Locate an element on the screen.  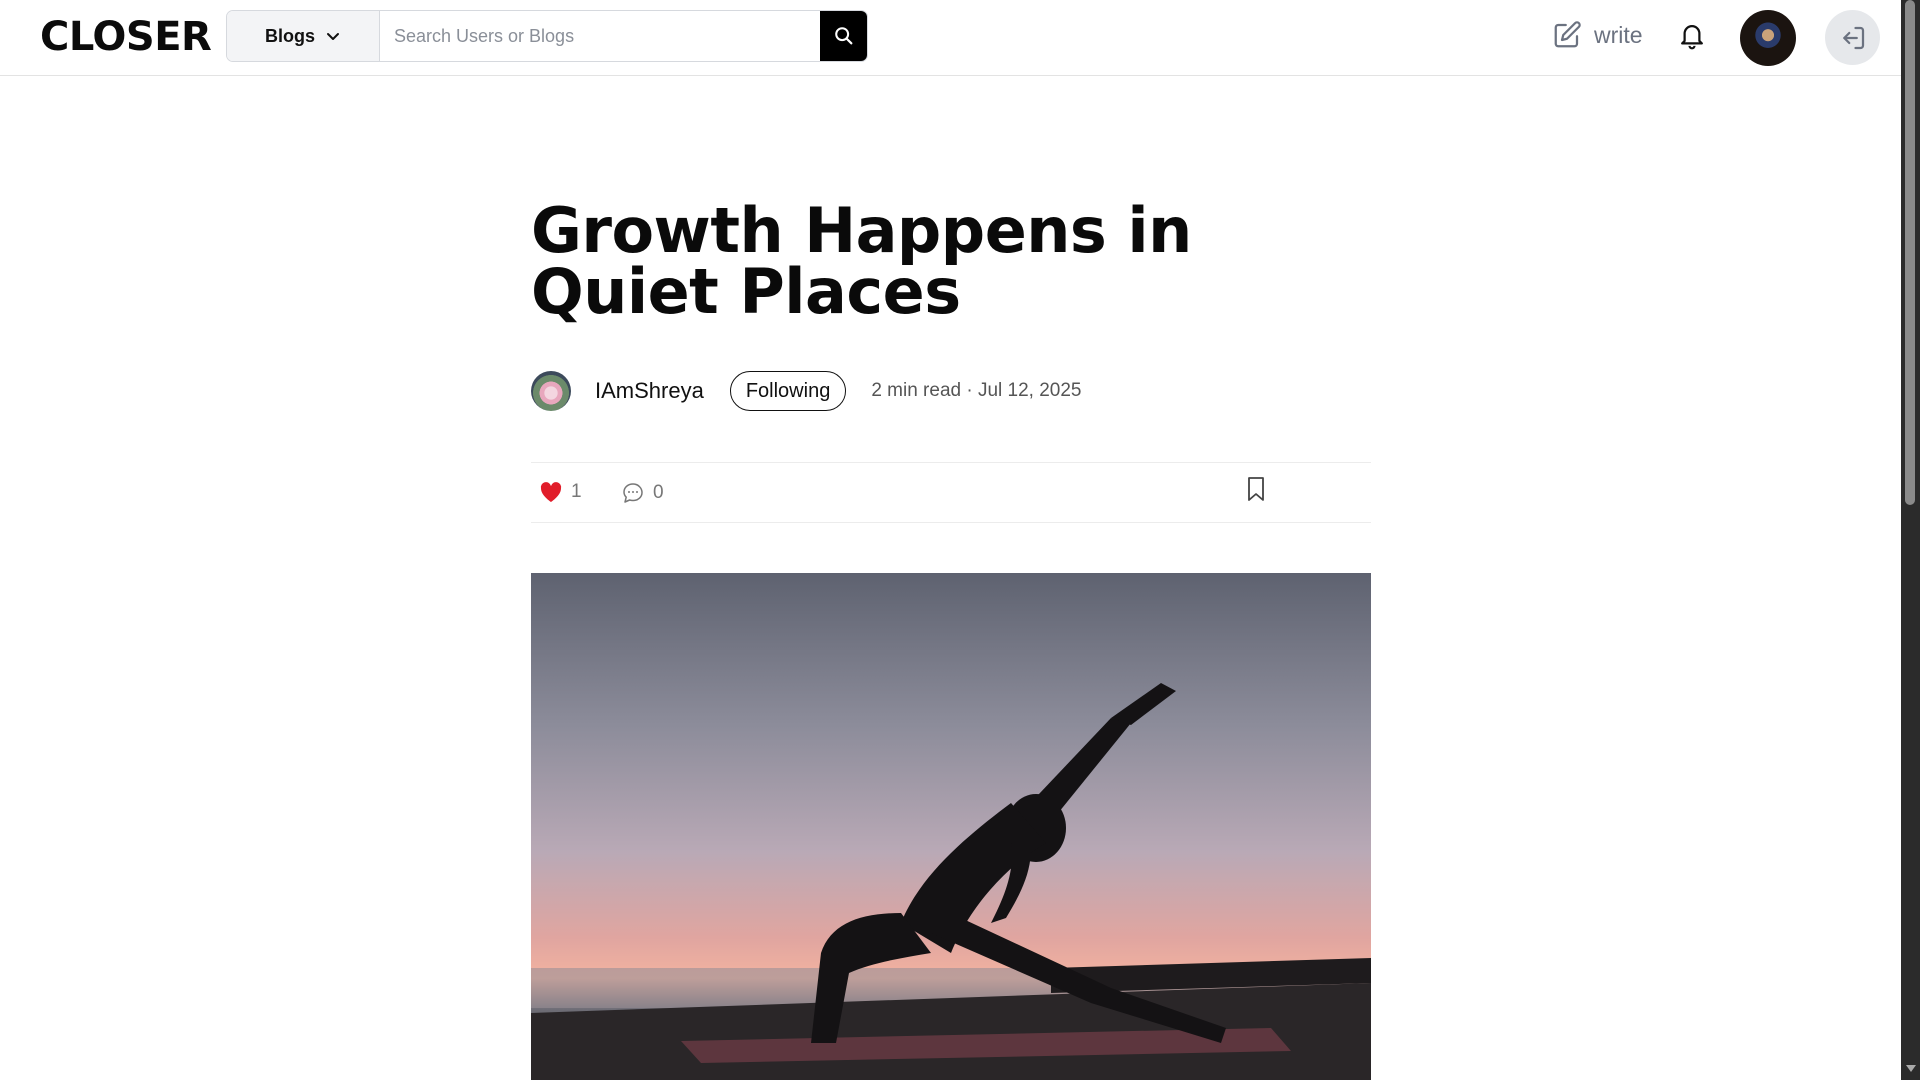
top-navbar: CLOSER Blogs write is located at coordinates (950, 38).